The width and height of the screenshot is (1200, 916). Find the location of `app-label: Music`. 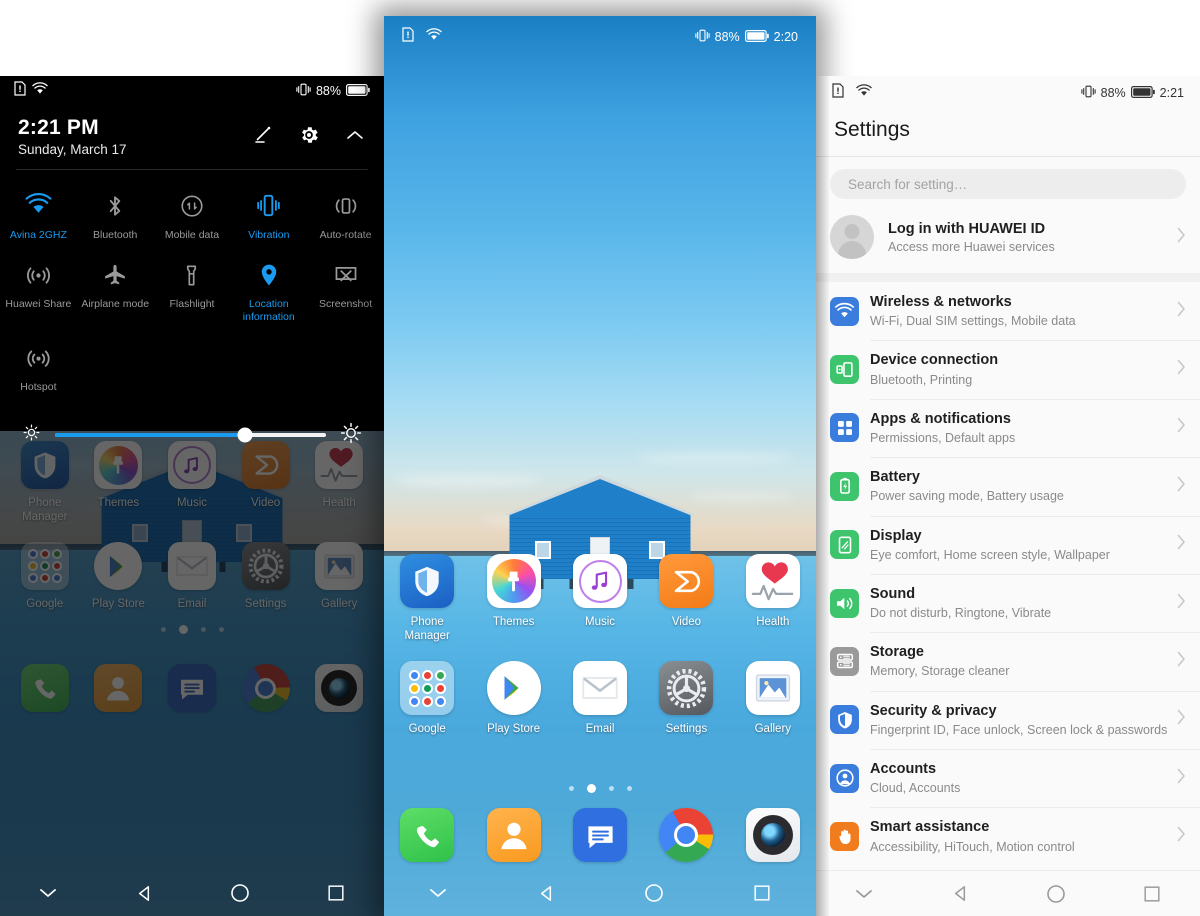

app-label: Music is located at coordinates (191, 503).